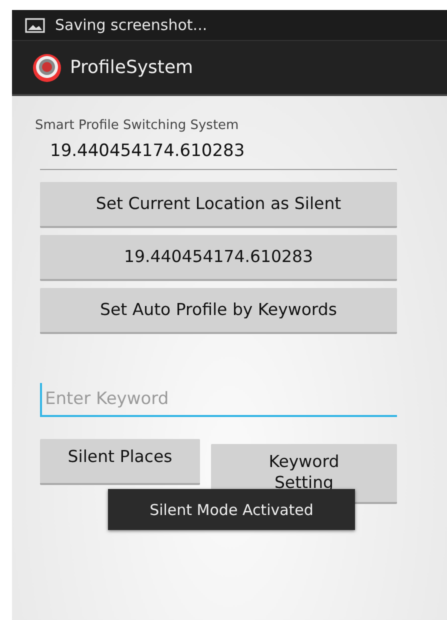 This screenshot has height=620, width=447. I want to click on app-title: ProfileSystem, so click(132, 67).